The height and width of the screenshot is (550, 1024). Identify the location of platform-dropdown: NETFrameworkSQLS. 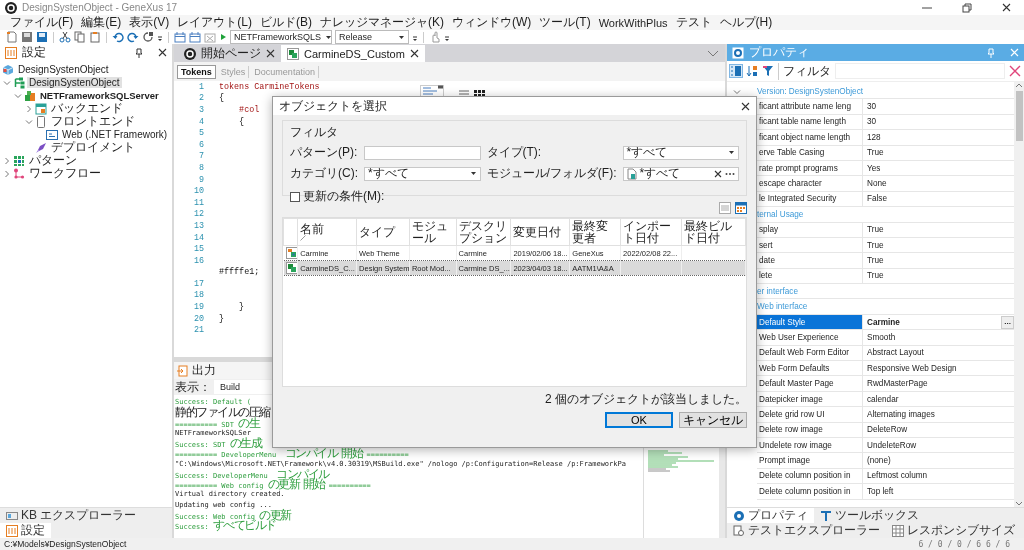
(281, 37).